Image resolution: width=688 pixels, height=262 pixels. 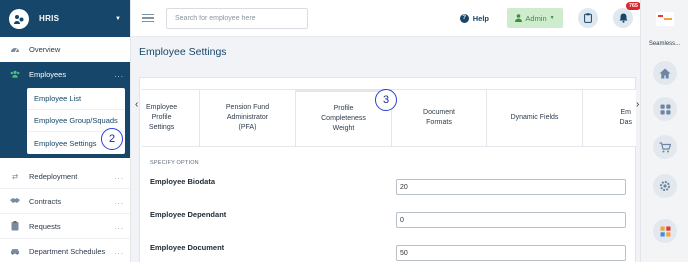 I want to click on scroll-right-icon: ›, so click(x=637, y=104).